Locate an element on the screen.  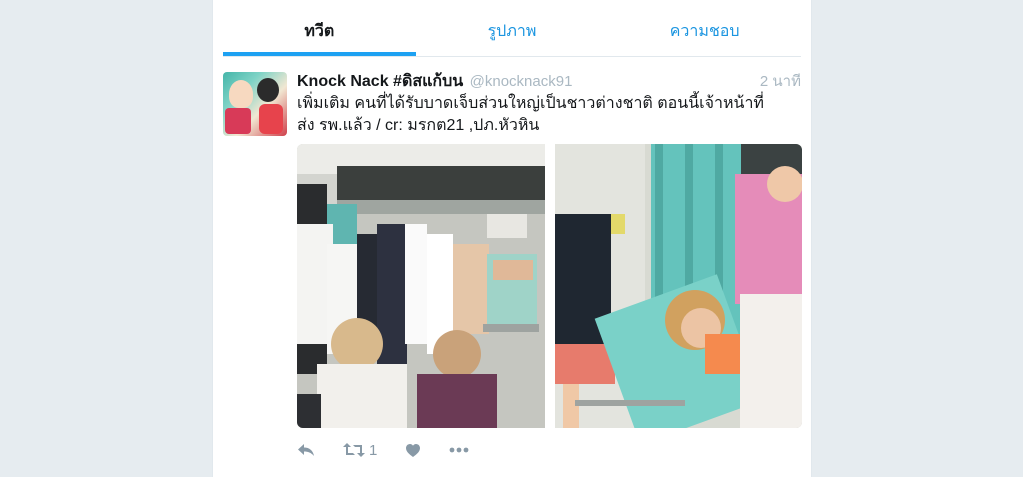
tweet-actions: 1 is located at coordinates (397, 450).